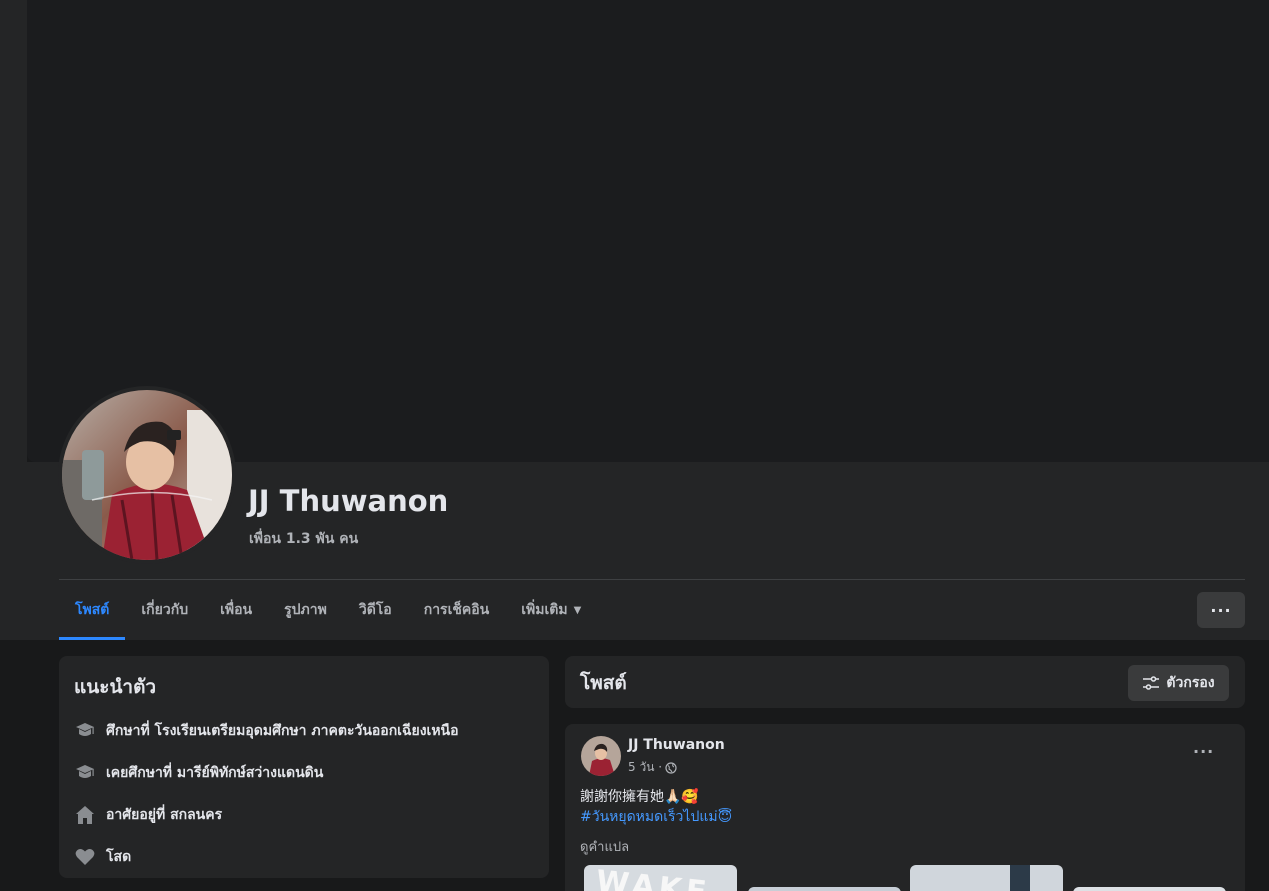 This screenshot has width=1269, height=891. I want to click on post-meta: 5 วัน ·, so click(652, 767).